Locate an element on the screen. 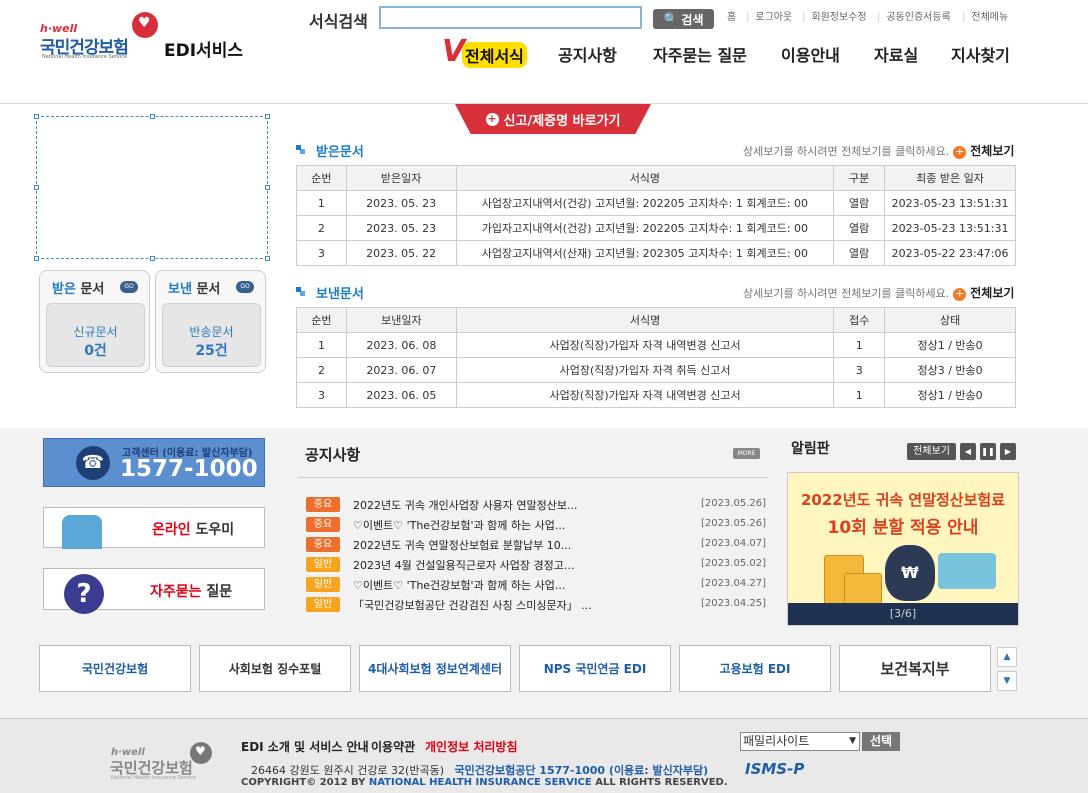 Image resolution: width=1088 pixels, height=793 pixels. cell: 3 is located at coordinates (859, 370).